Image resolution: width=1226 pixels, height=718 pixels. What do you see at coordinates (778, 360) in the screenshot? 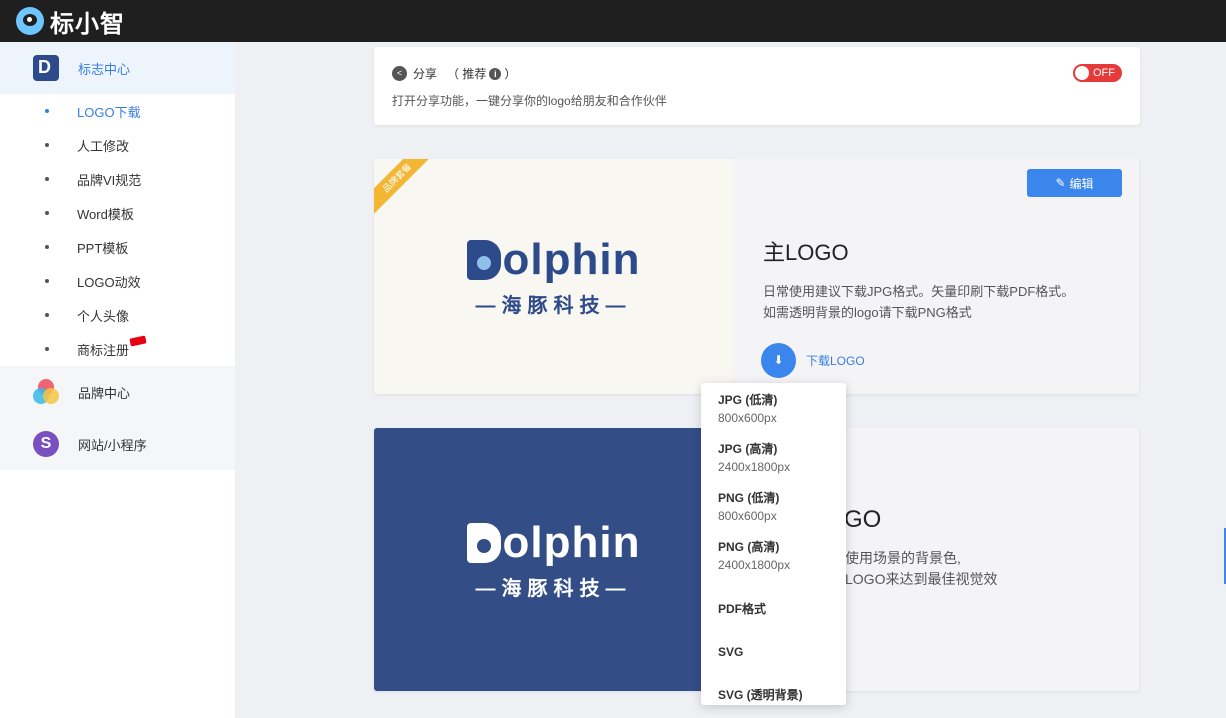
I see `download-icon: ⬇` at bounding box center [778, 360].